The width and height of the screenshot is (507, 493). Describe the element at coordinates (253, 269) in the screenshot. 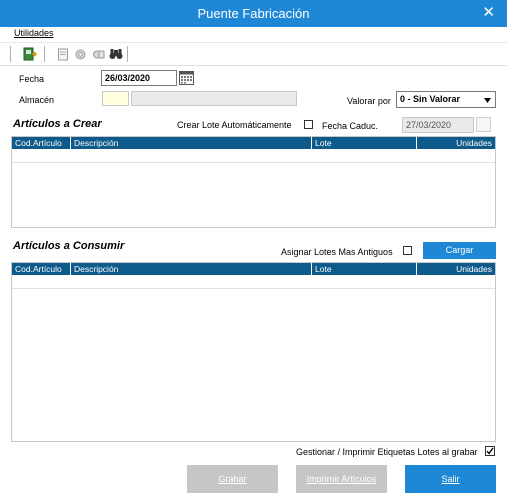

I see `consumir-grid-header: Cod.Artículo Descripción Lote Unidades` at that location.